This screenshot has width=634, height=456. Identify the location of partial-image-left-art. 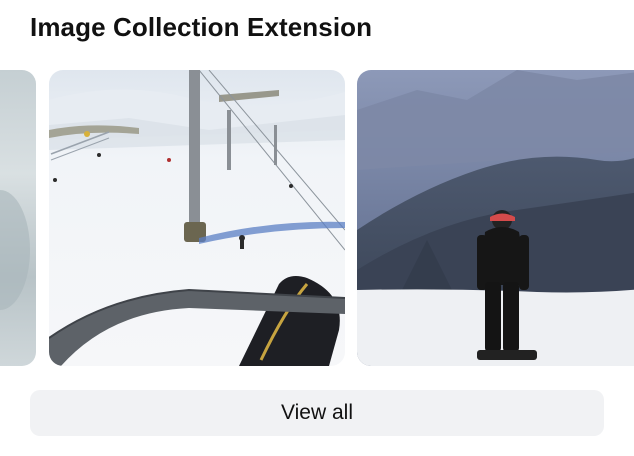
(18, 218).